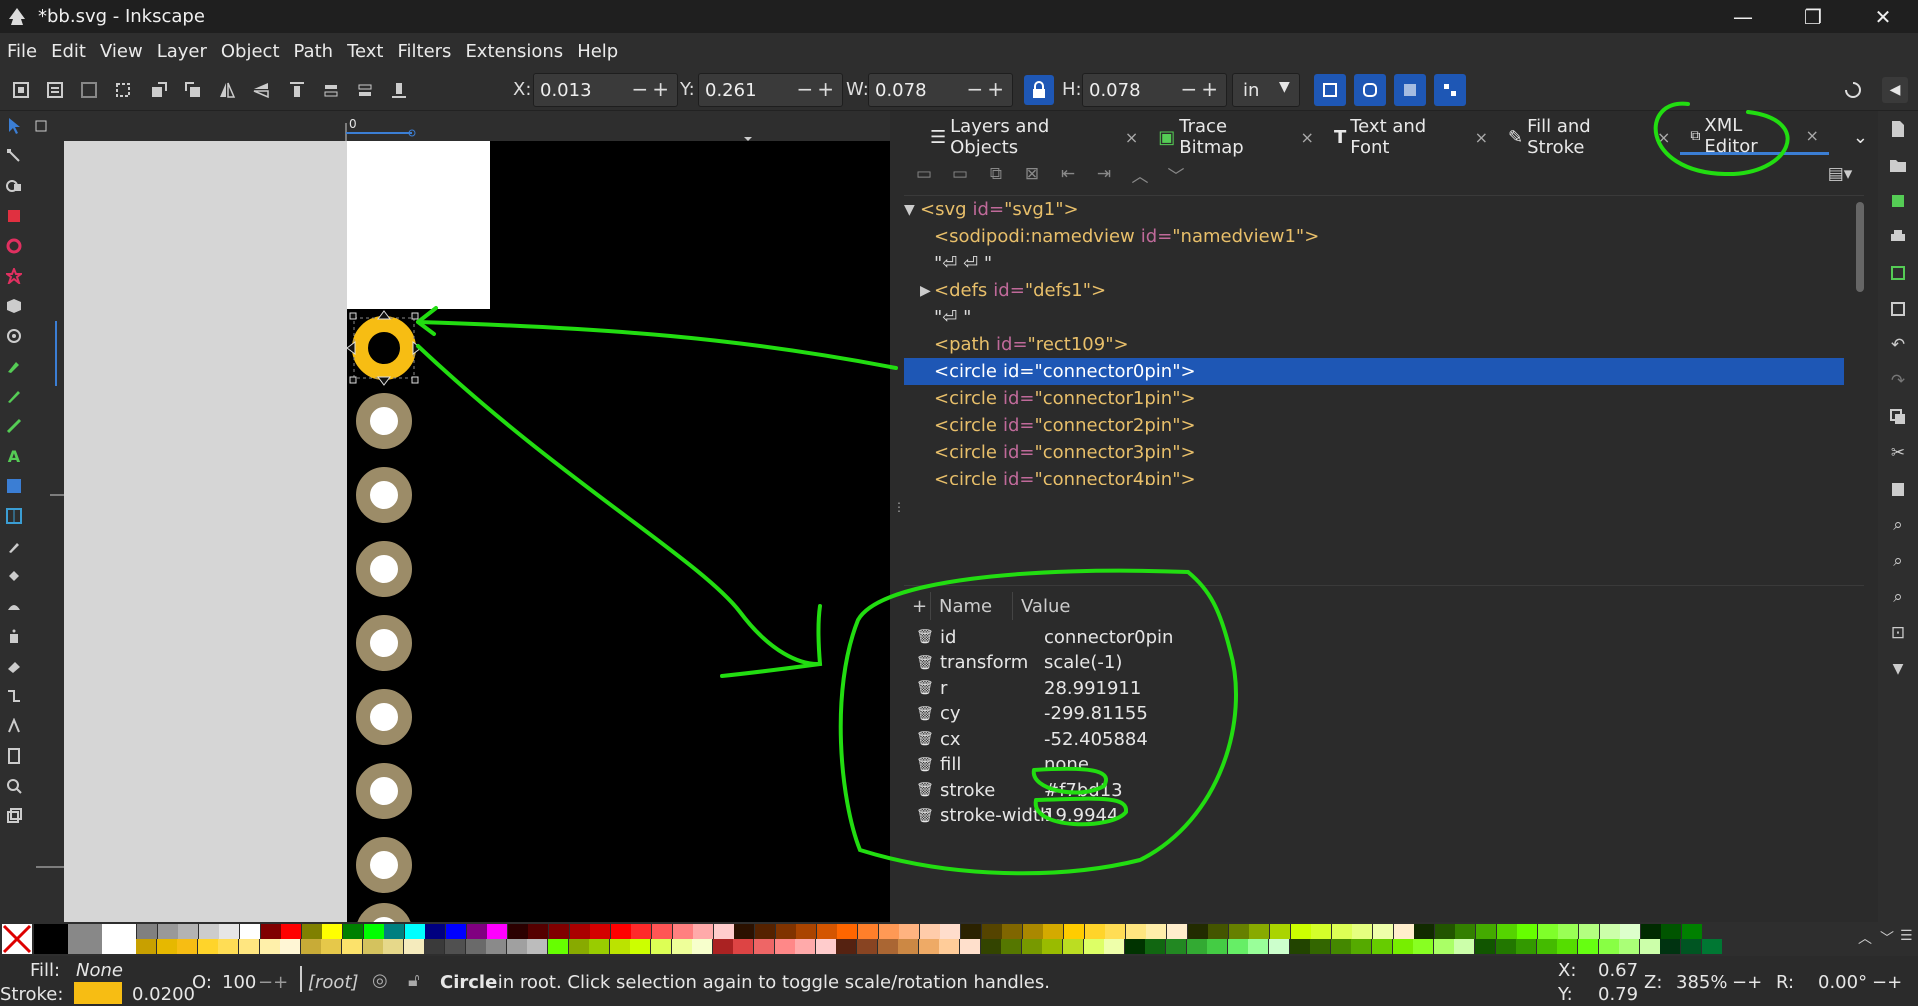 Image resolution: width=1918 pixels, height=1006 pixels. I want to click on pin-circle, so click(384, 865).